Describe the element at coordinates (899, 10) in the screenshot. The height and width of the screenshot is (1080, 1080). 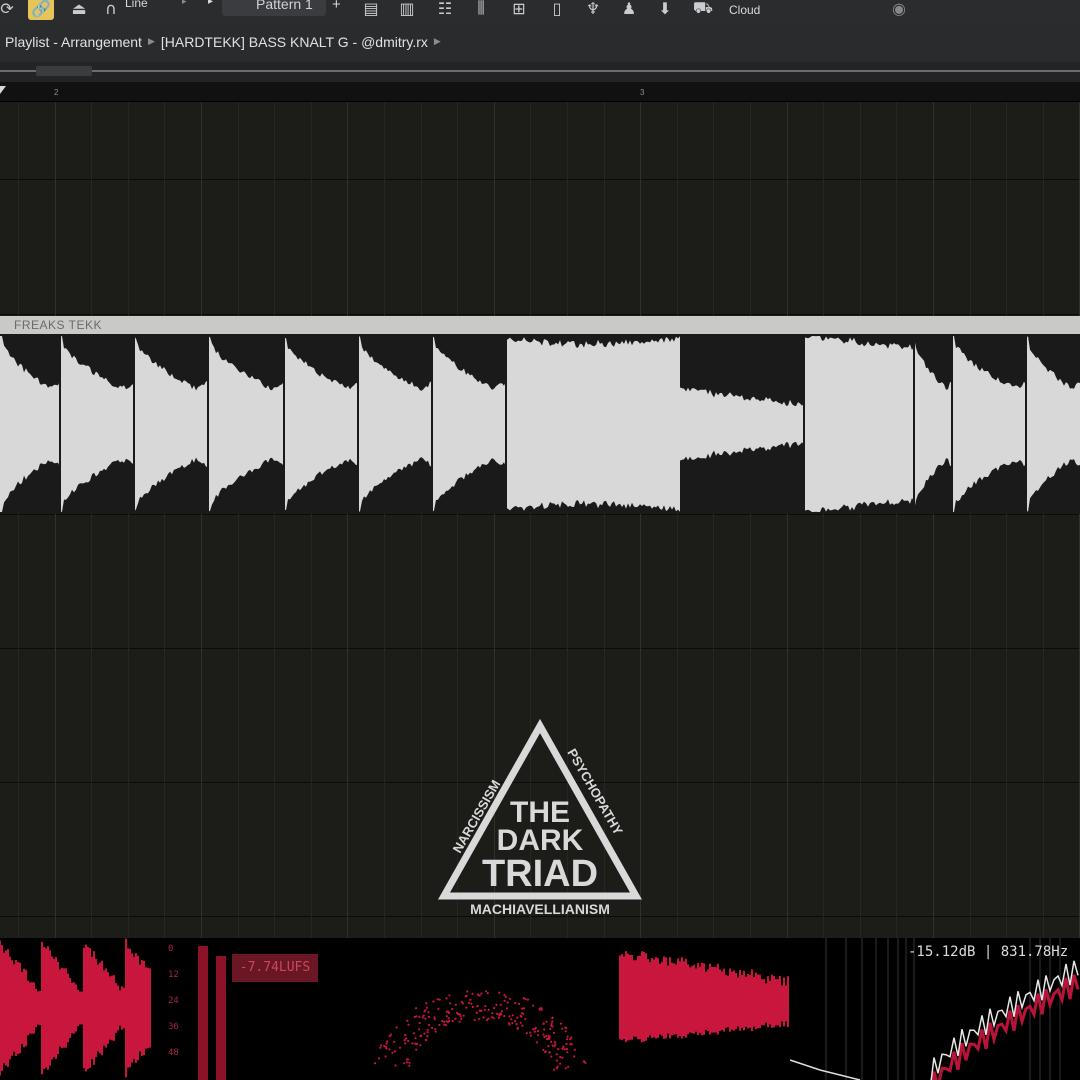
I see `globe-icon: ◉` at that location.